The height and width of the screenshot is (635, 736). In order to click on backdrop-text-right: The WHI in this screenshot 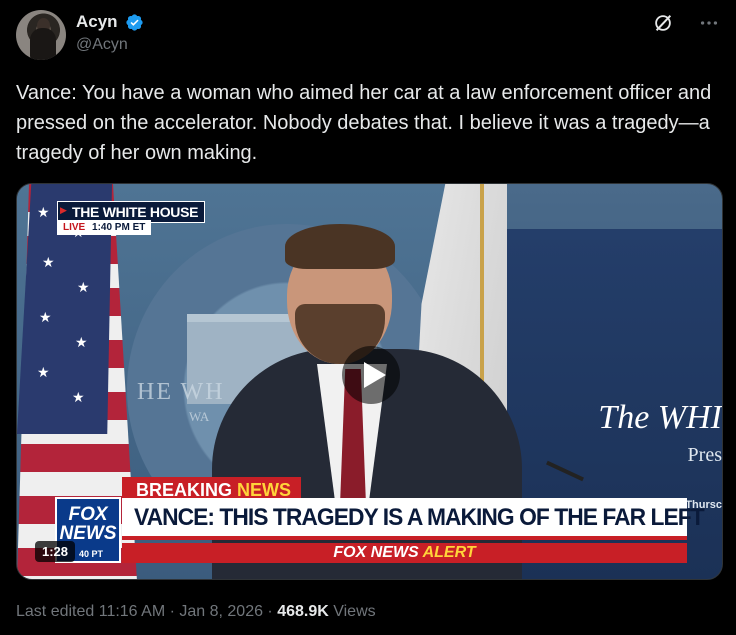, I will do `click(660, 417)`.